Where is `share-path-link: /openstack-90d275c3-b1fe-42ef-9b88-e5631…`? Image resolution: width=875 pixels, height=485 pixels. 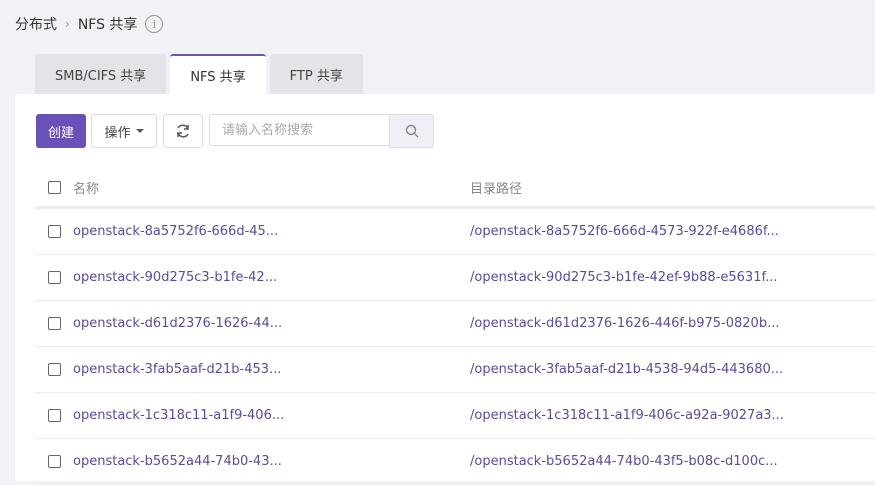
share-path-link: /openstack-90d275c3-b1fe-42ef-9b88-e5631… is located at coordinates (624, 277).